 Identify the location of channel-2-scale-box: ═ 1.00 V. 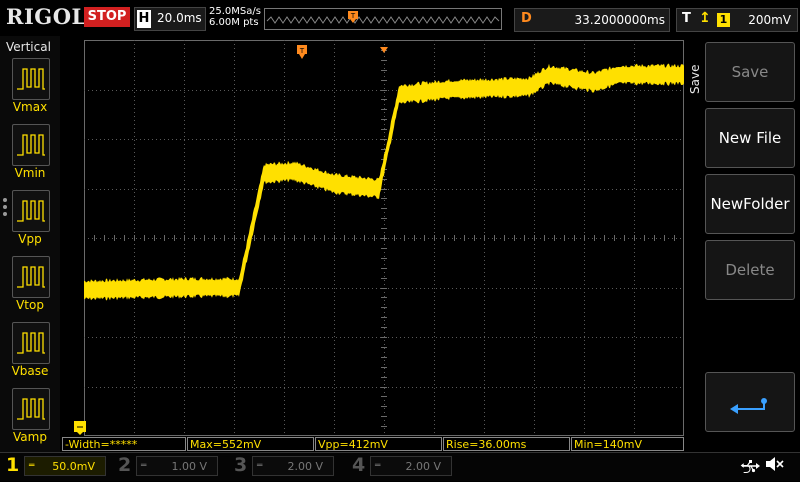
(177, 466).